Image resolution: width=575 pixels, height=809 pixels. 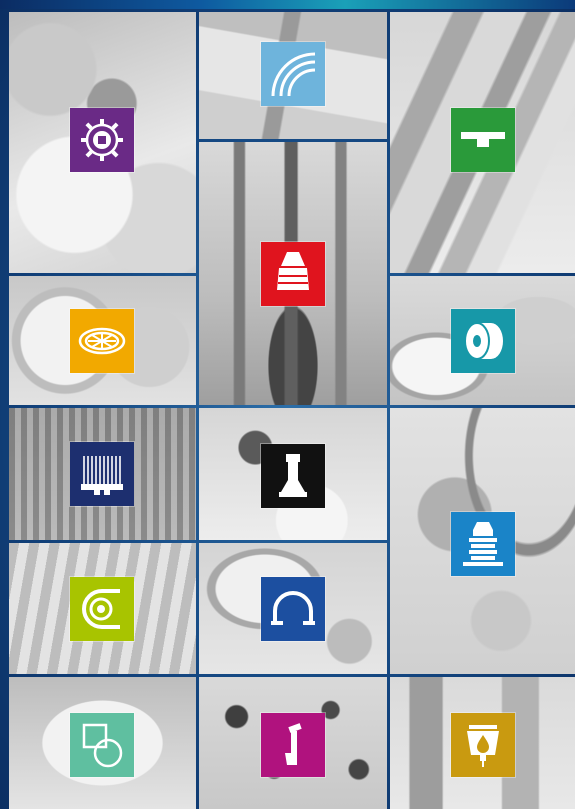 I want to click on roller-icon, so click(x=483, y=341).